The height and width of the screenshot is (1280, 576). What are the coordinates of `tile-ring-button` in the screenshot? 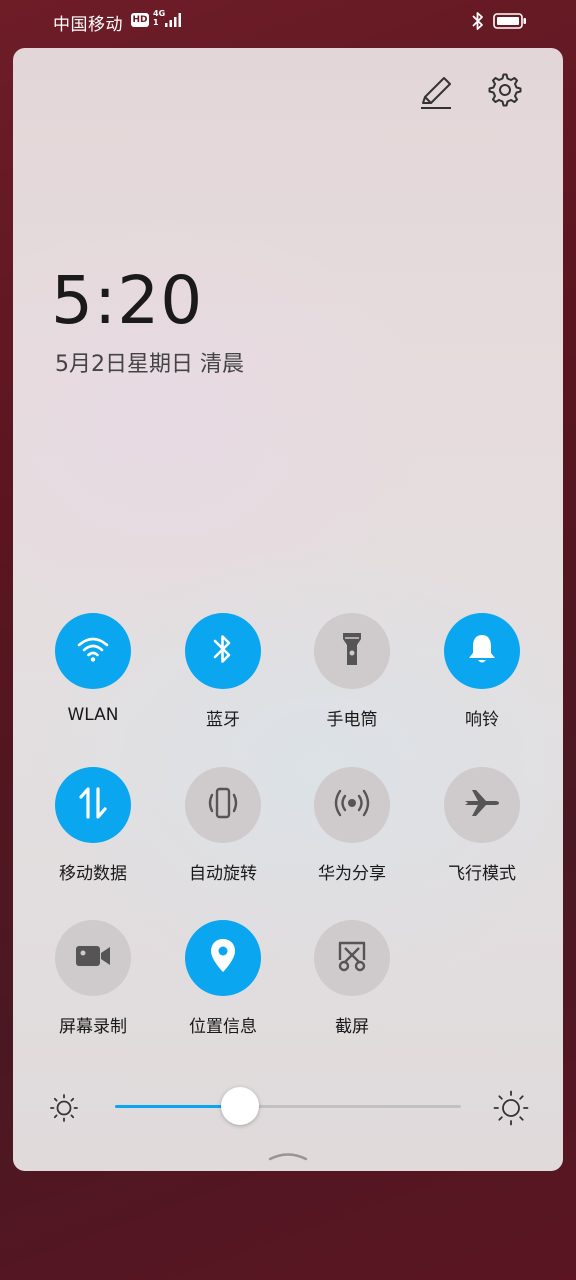 It's located at (482, 651).